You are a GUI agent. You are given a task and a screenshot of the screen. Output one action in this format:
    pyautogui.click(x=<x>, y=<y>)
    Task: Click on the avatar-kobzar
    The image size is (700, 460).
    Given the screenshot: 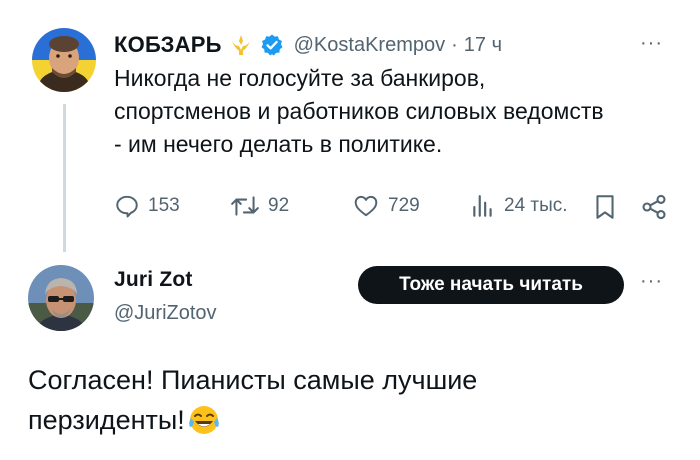 What is the action you would take?
    pyautogui.click(x=64, y=60)
    